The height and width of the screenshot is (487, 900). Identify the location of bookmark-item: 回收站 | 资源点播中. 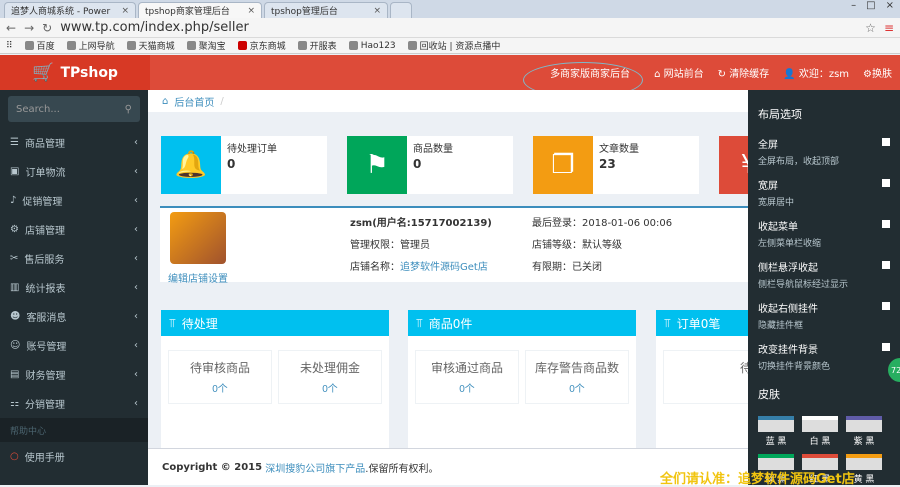
(454, 45).